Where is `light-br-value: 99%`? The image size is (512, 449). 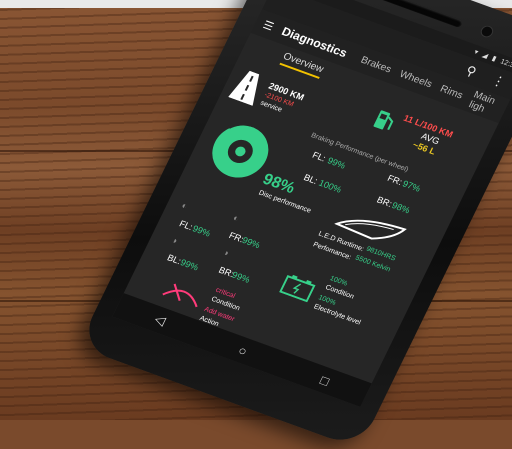 light-br-value: 99% is located at coordinates (241, 277).